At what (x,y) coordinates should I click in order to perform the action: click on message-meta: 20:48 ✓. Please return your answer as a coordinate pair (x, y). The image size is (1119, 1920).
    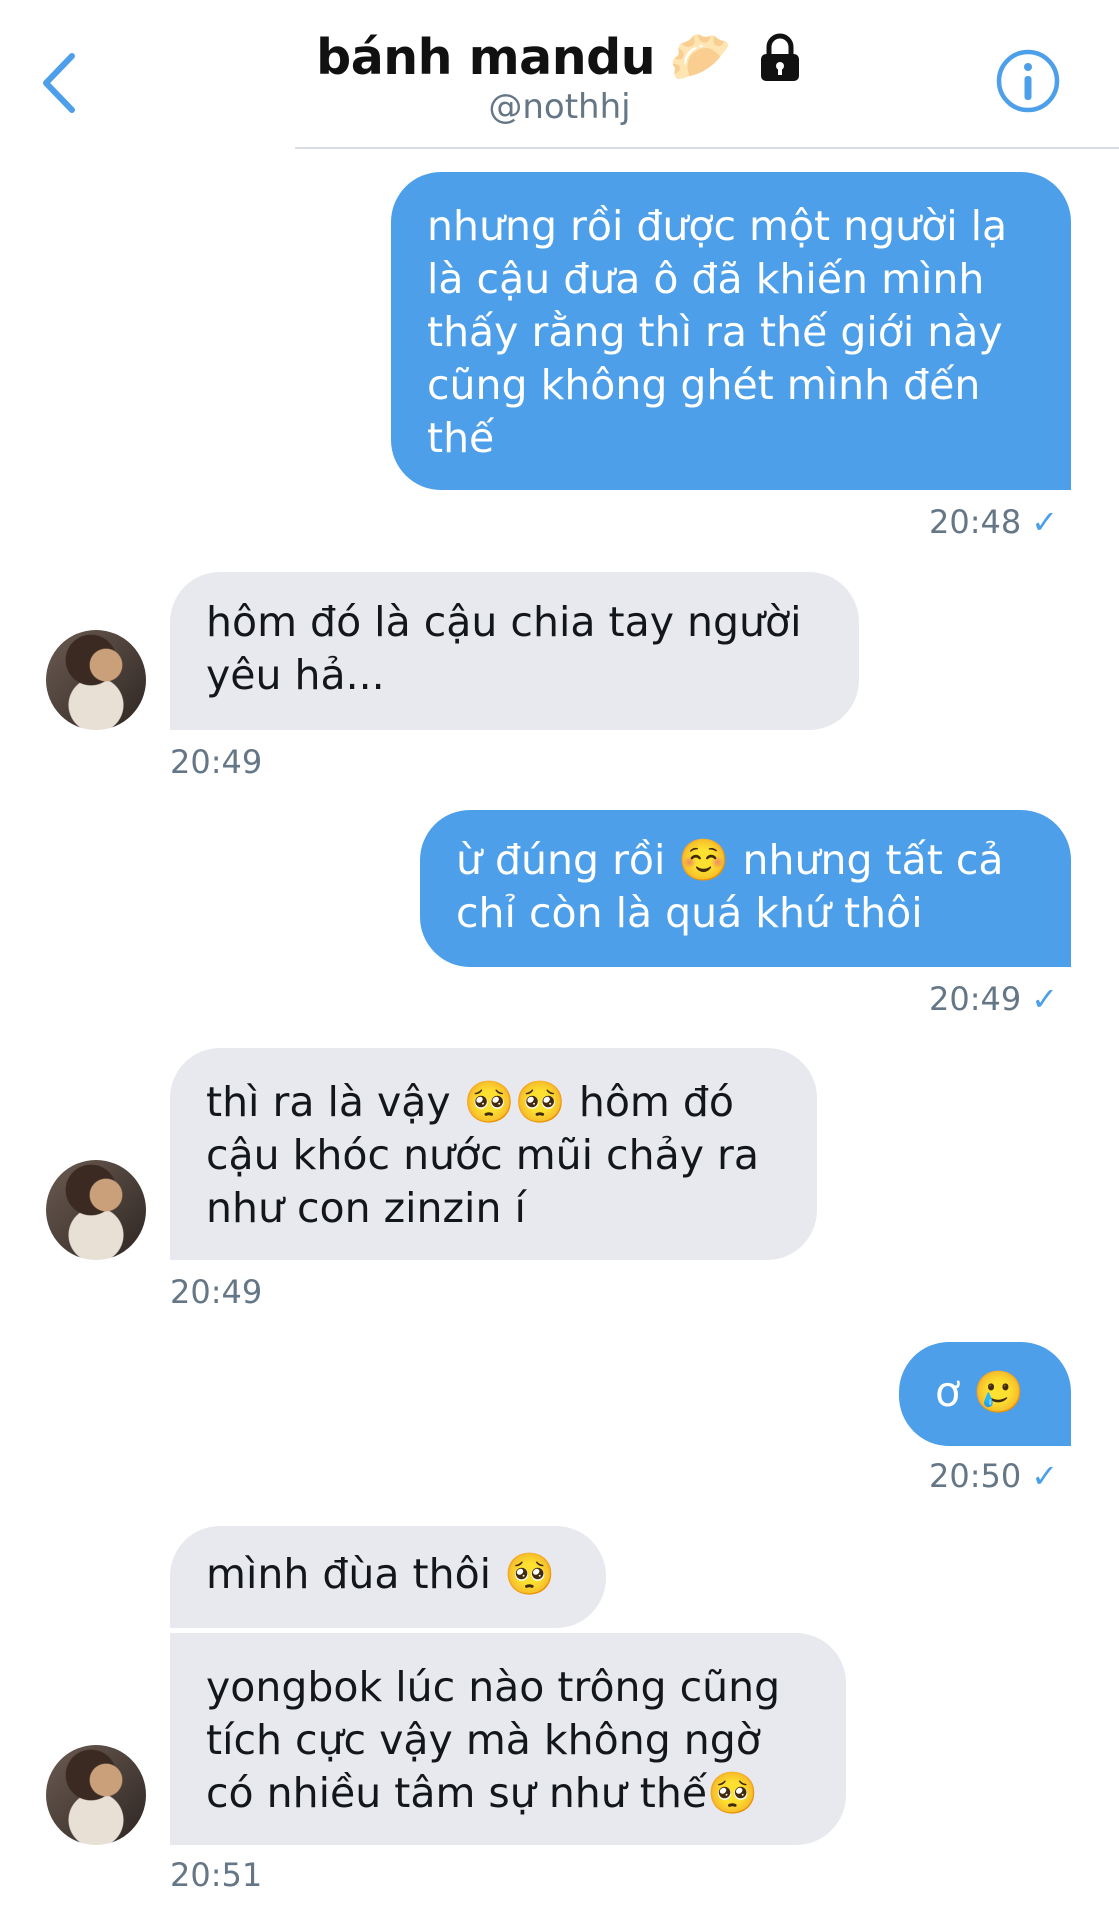
    Looking at the image, I should click on (993, 522).